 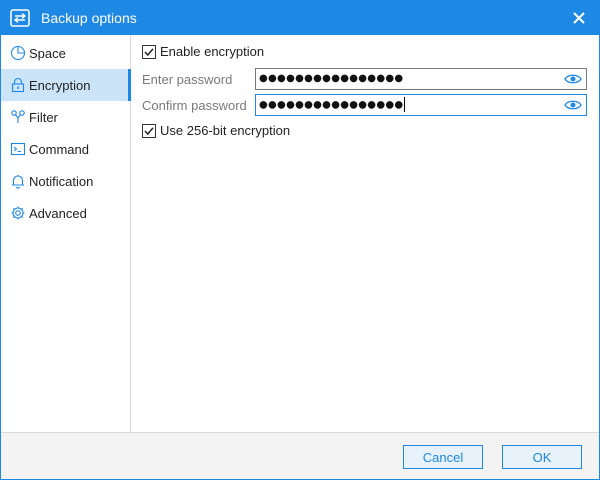 What do you see at coordinates (542, 457) in the screenshot?
I see `ok-button: OK` at bounding box center [542, 457].